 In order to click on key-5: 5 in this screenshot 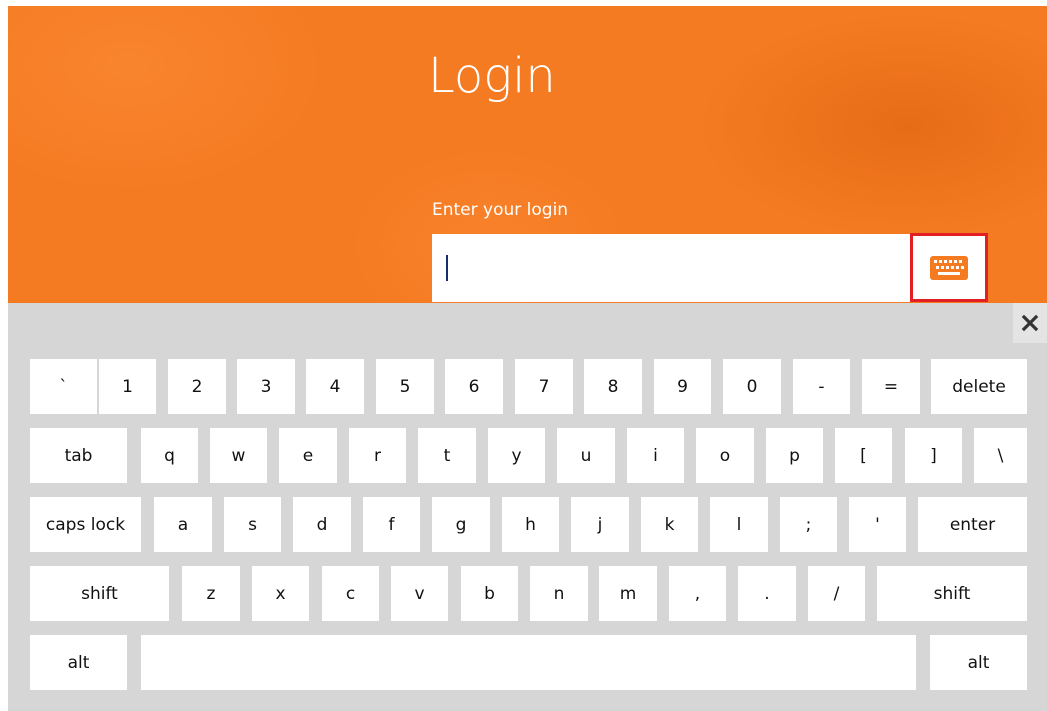, I will do `click(405, 386)`.